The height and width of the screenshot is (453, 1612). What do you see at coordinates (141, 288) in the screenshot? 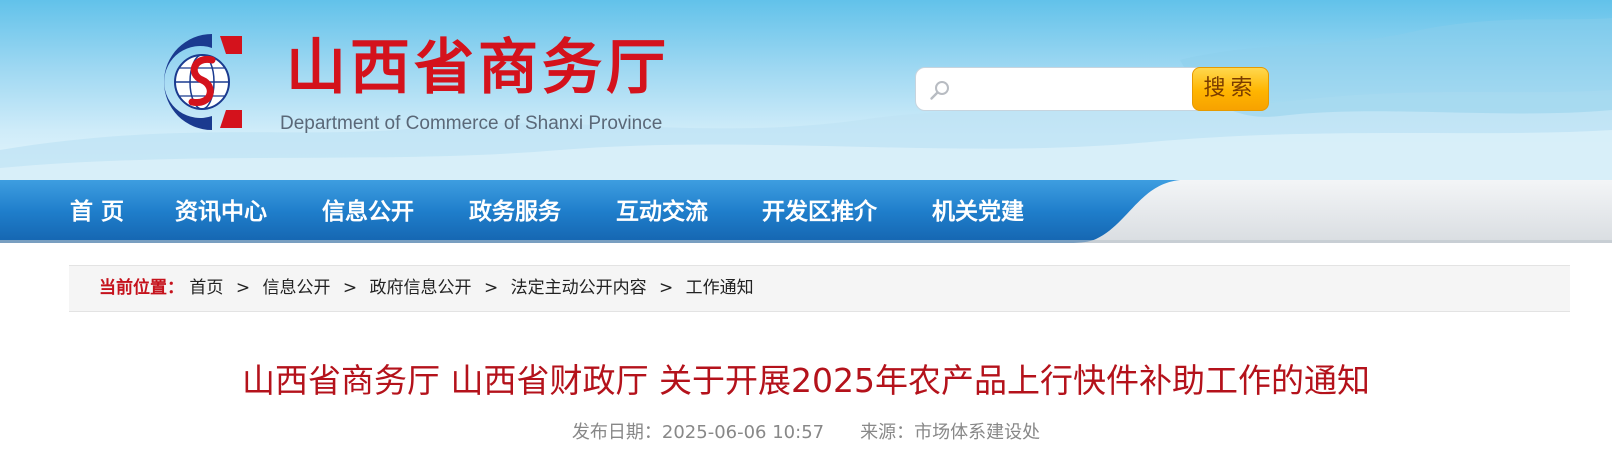
I see `breadcrumb-lead: 当前位置：` at bounding box center [141, 288].